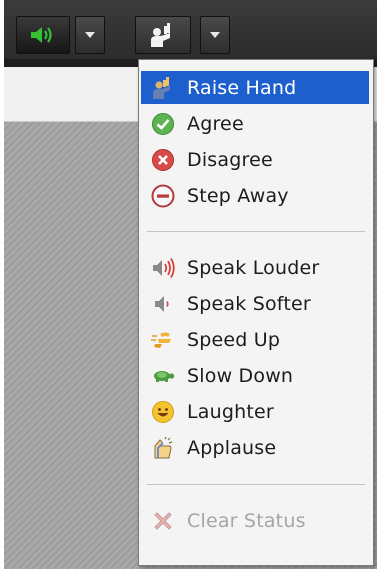  What do you see at coordinates (232, 447) in the screenshot?
I see `menu-item-label: Applause` at bounding box center [232, 447].